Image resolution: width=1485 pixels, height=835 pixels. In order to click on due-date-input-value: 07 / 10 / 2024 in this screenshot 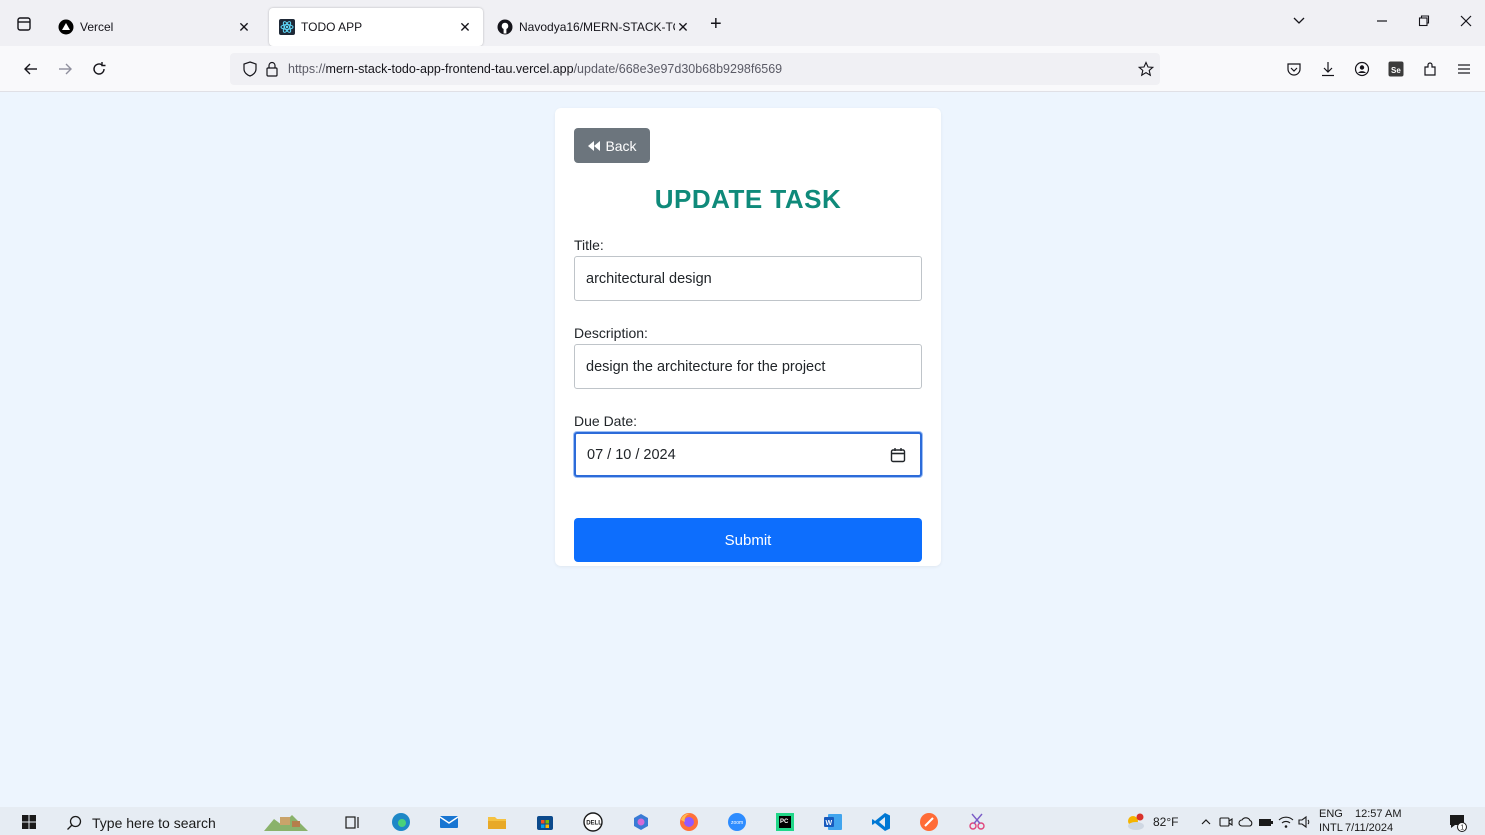, I will do `click(631, 454)`.